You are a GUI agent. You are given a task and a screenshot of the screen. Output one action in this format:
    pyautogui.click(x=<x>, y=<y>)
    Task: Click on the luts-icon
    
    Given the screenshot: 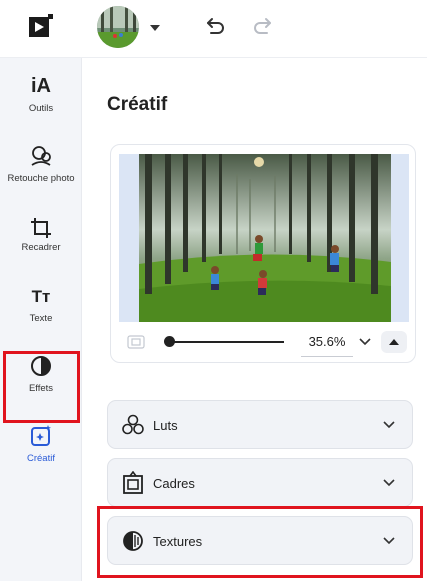 What is the action you would take?
    pyautogui.click(x=133, y=424)
    